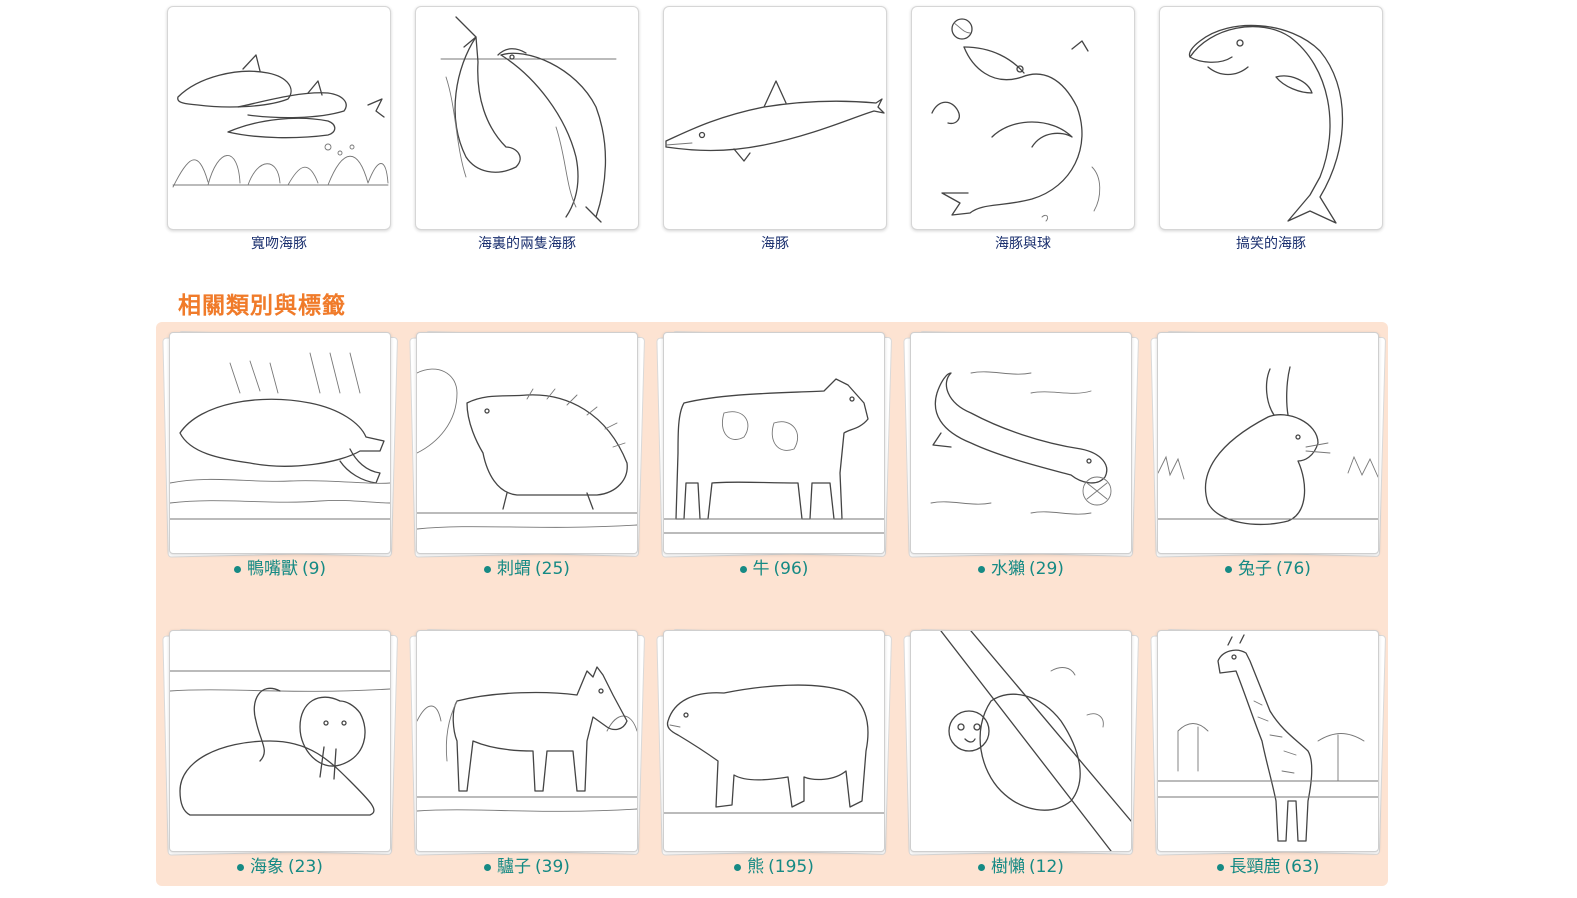  Describe the element at coordinates (279, 244) in the screenshot. I see `page-caption: 寬吻海豚` at that location.